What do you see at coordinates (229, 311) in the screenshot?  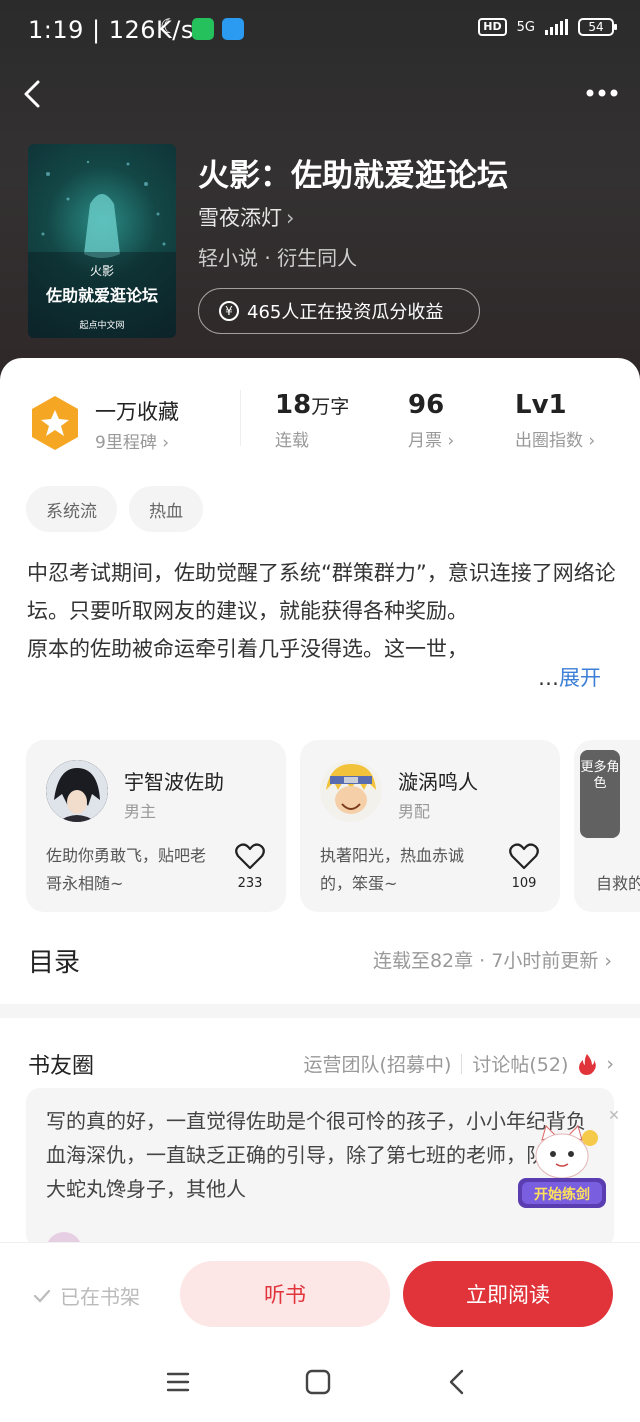 I see `yen-icon: ¥` at bounding box center [229, 311].